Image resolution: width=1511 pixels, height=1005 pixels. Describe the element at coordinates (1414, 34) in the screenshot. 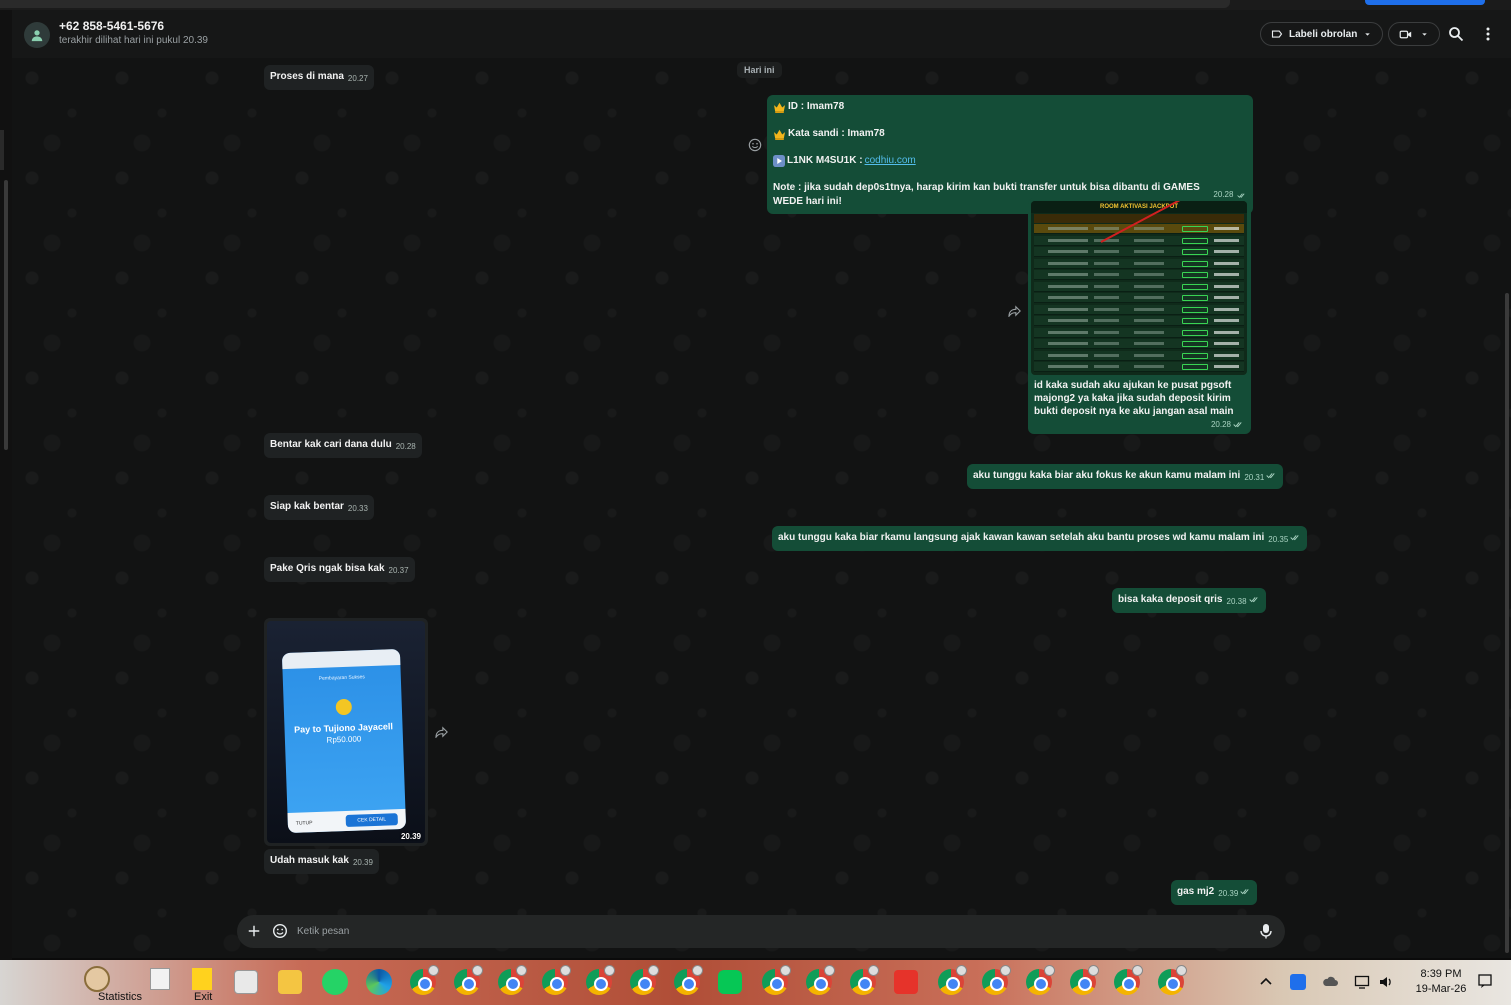

I see `video-call-button` at that location.